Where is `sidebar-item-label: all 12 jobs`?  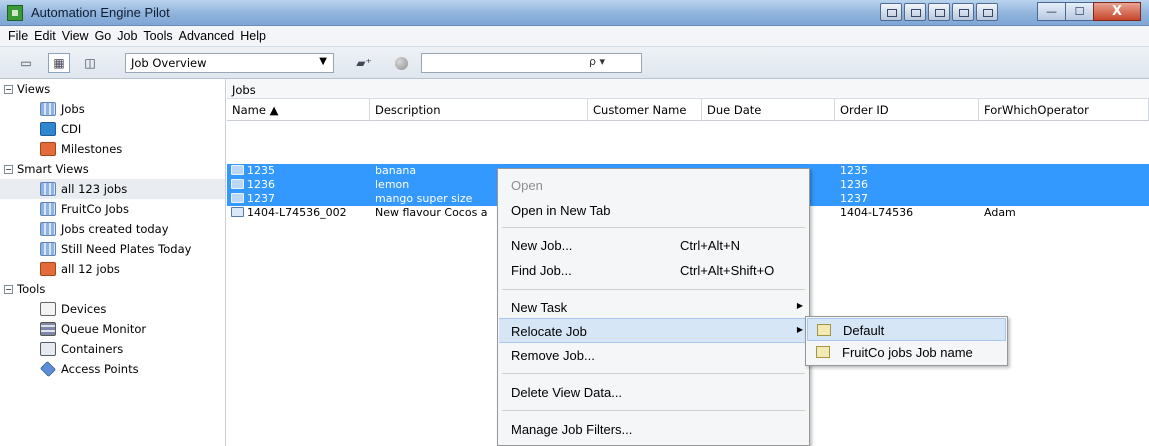 sidebar-item-label: all 12 jobs is located at coordinates (90, 269).